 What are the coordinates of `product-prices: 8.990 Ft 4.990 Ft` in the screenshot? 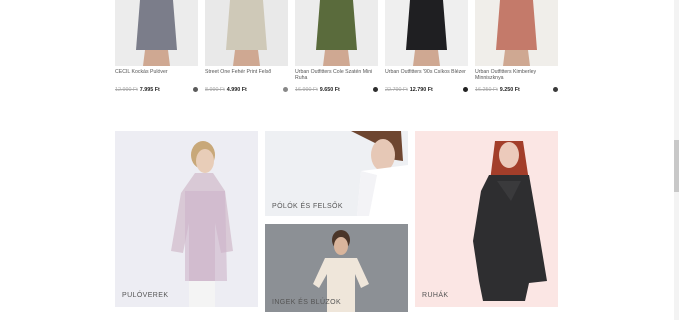 It's located at (246, 90).